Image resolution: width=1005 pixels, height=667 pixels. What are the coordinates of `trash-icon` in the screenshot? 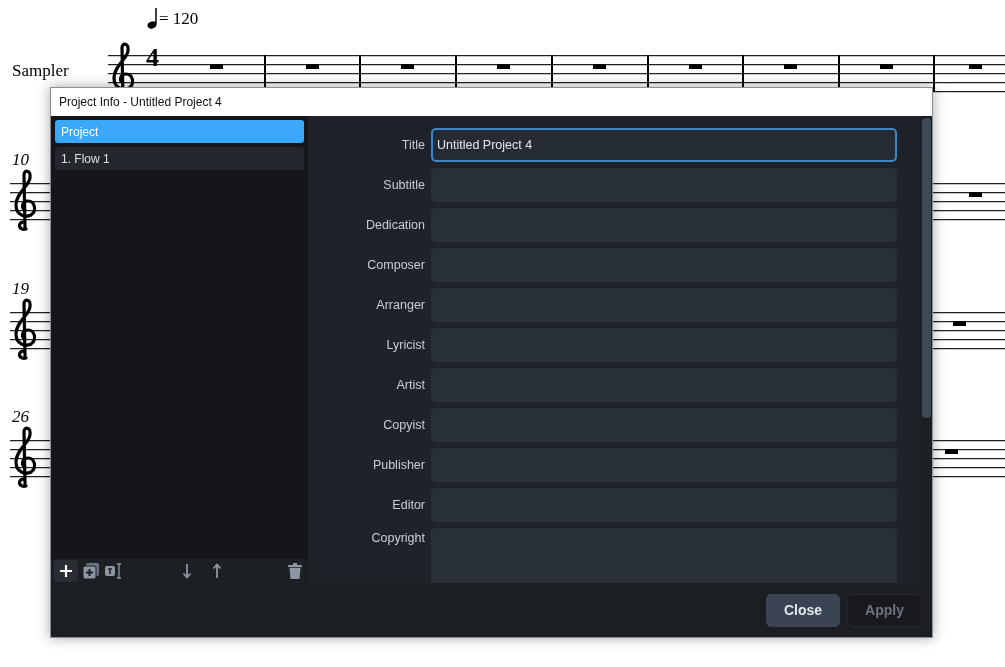 It's located at (295, 571).